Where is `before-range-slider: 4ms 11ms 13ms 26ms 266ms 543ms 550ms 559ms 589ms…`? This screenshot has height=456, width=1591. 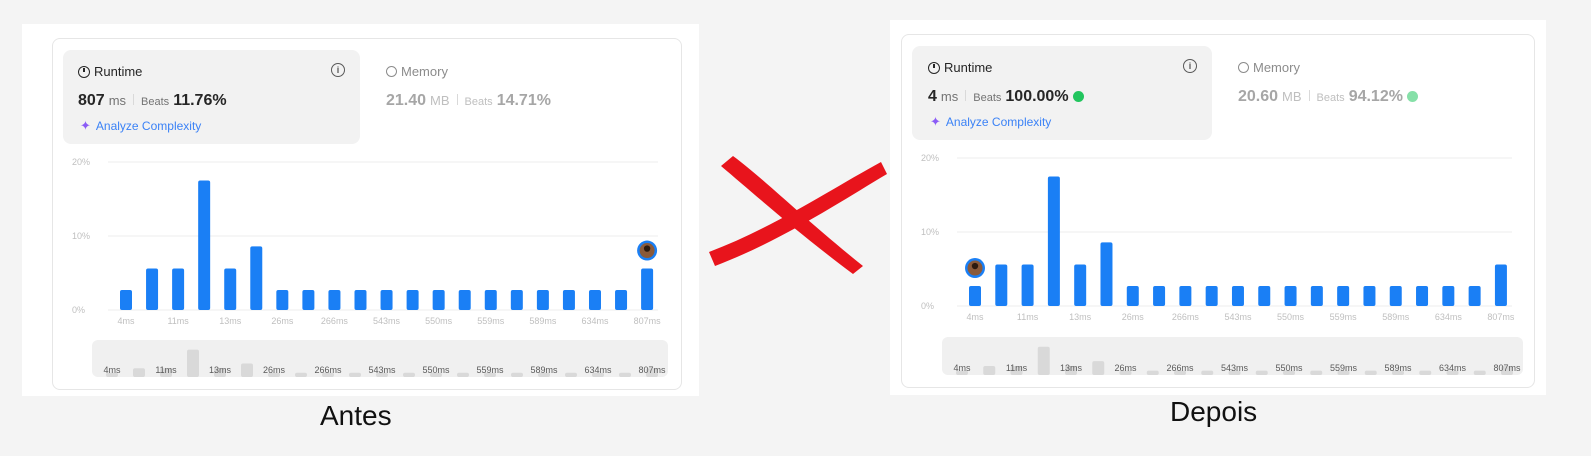 before-range-slider: 4ms 11ms 13ms 26ms 266ms 543ms 550ms 559ms 589ms… is located at coordinates (380, 358).